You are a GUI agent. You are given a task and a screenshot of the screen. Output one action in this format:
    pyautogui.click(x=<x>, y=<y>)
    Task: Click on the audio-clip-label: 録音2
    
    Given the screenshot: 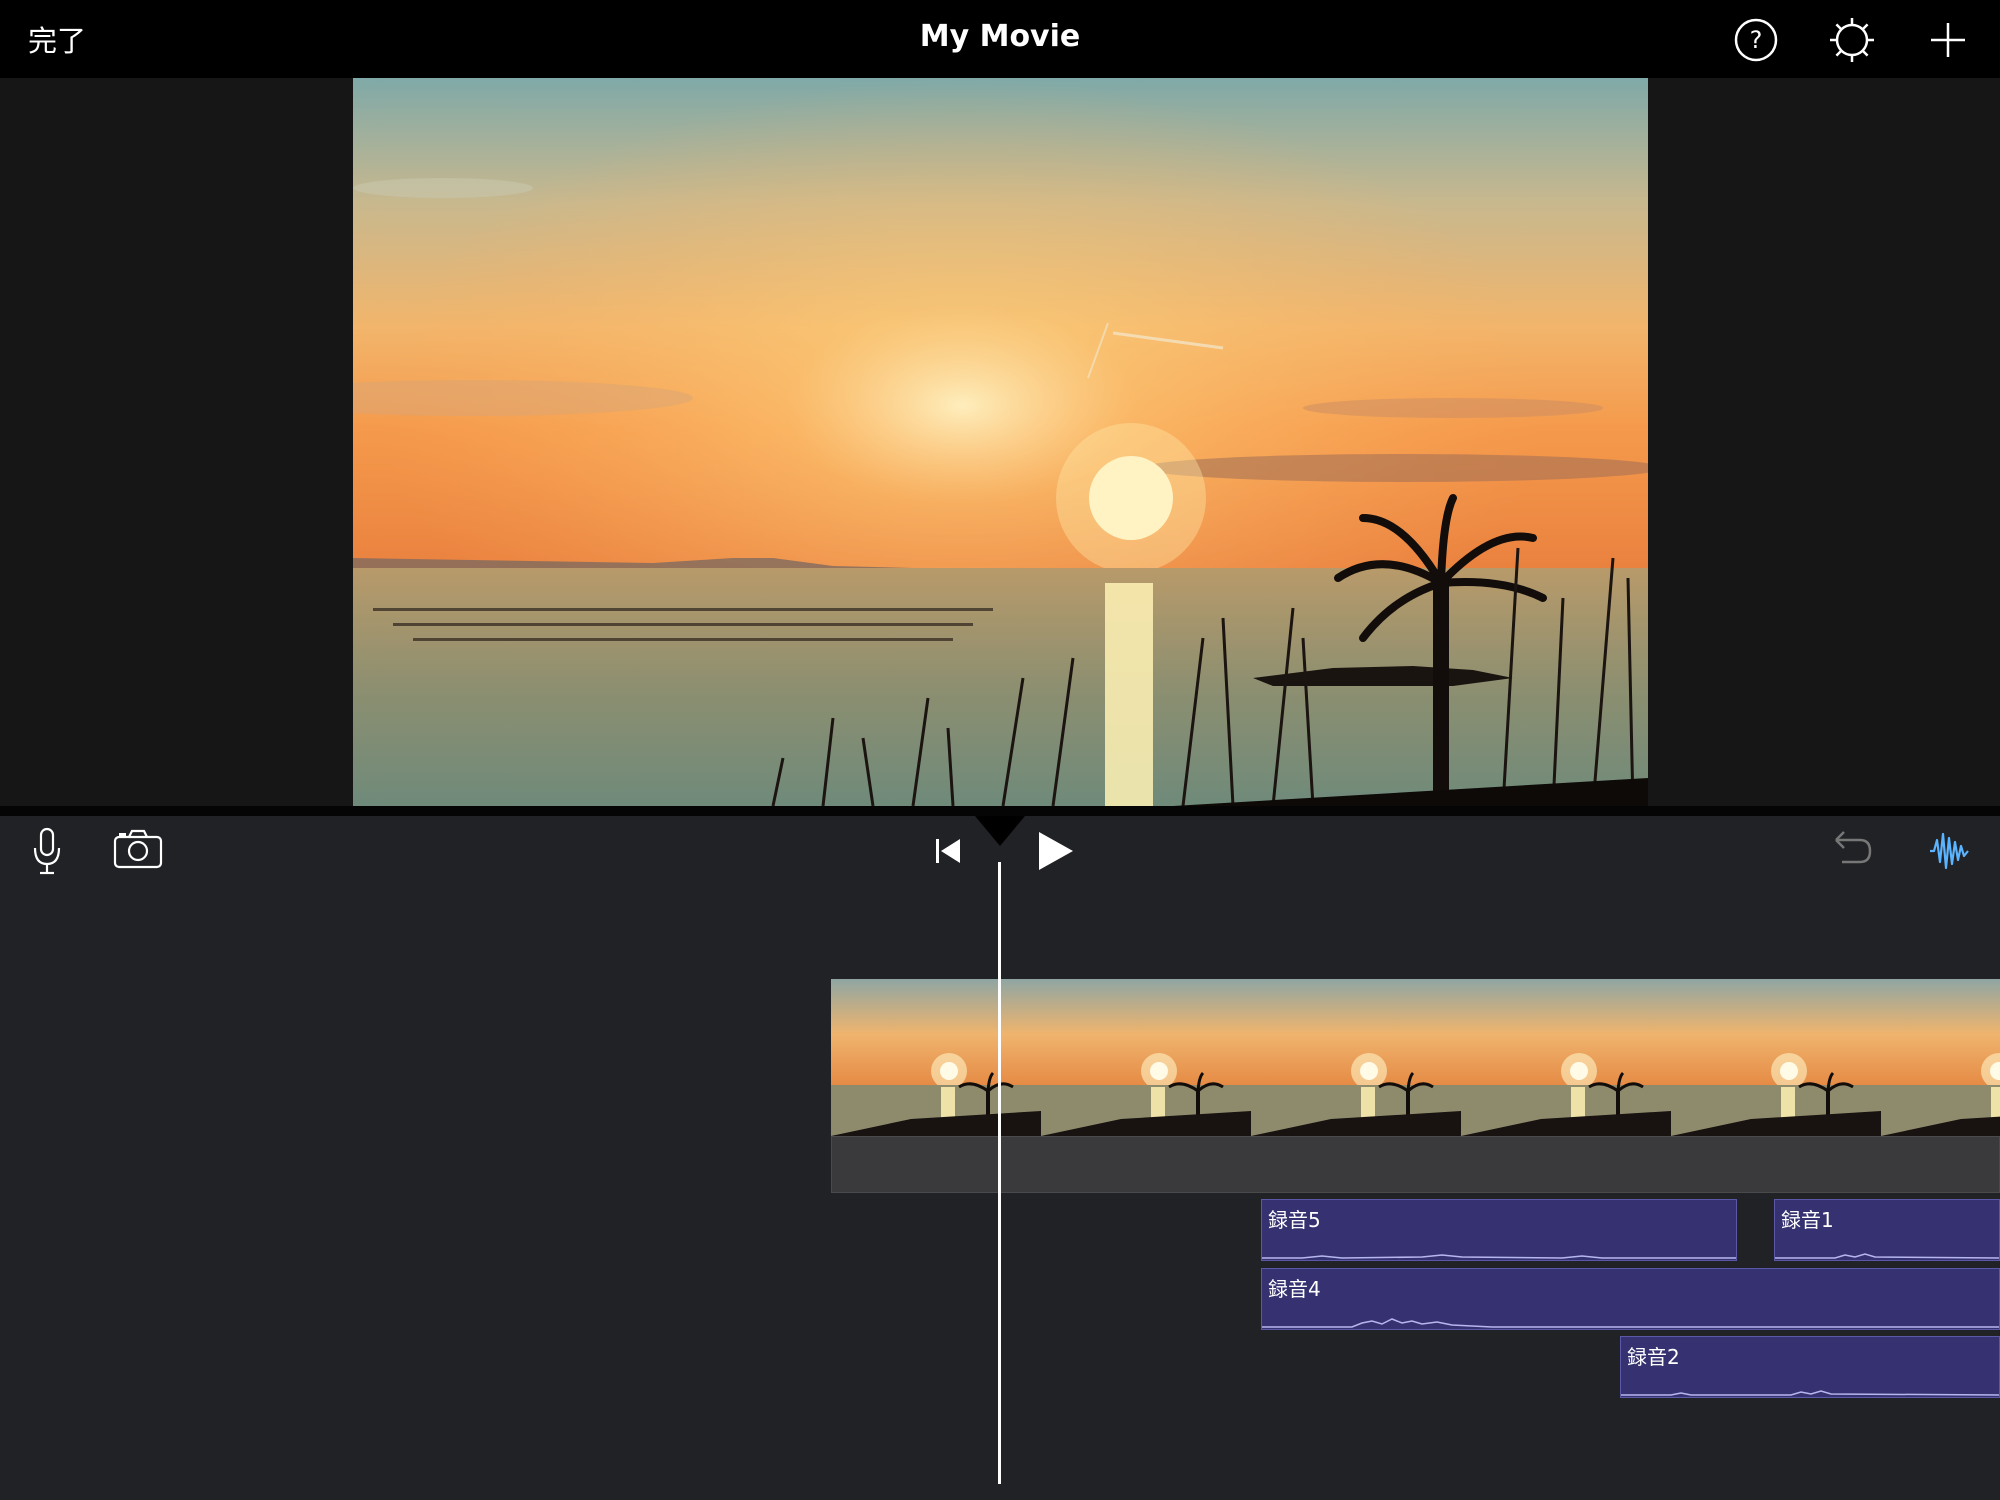 What is the action you would take?
    pyautogui.click(x=1653, y=1357)
    